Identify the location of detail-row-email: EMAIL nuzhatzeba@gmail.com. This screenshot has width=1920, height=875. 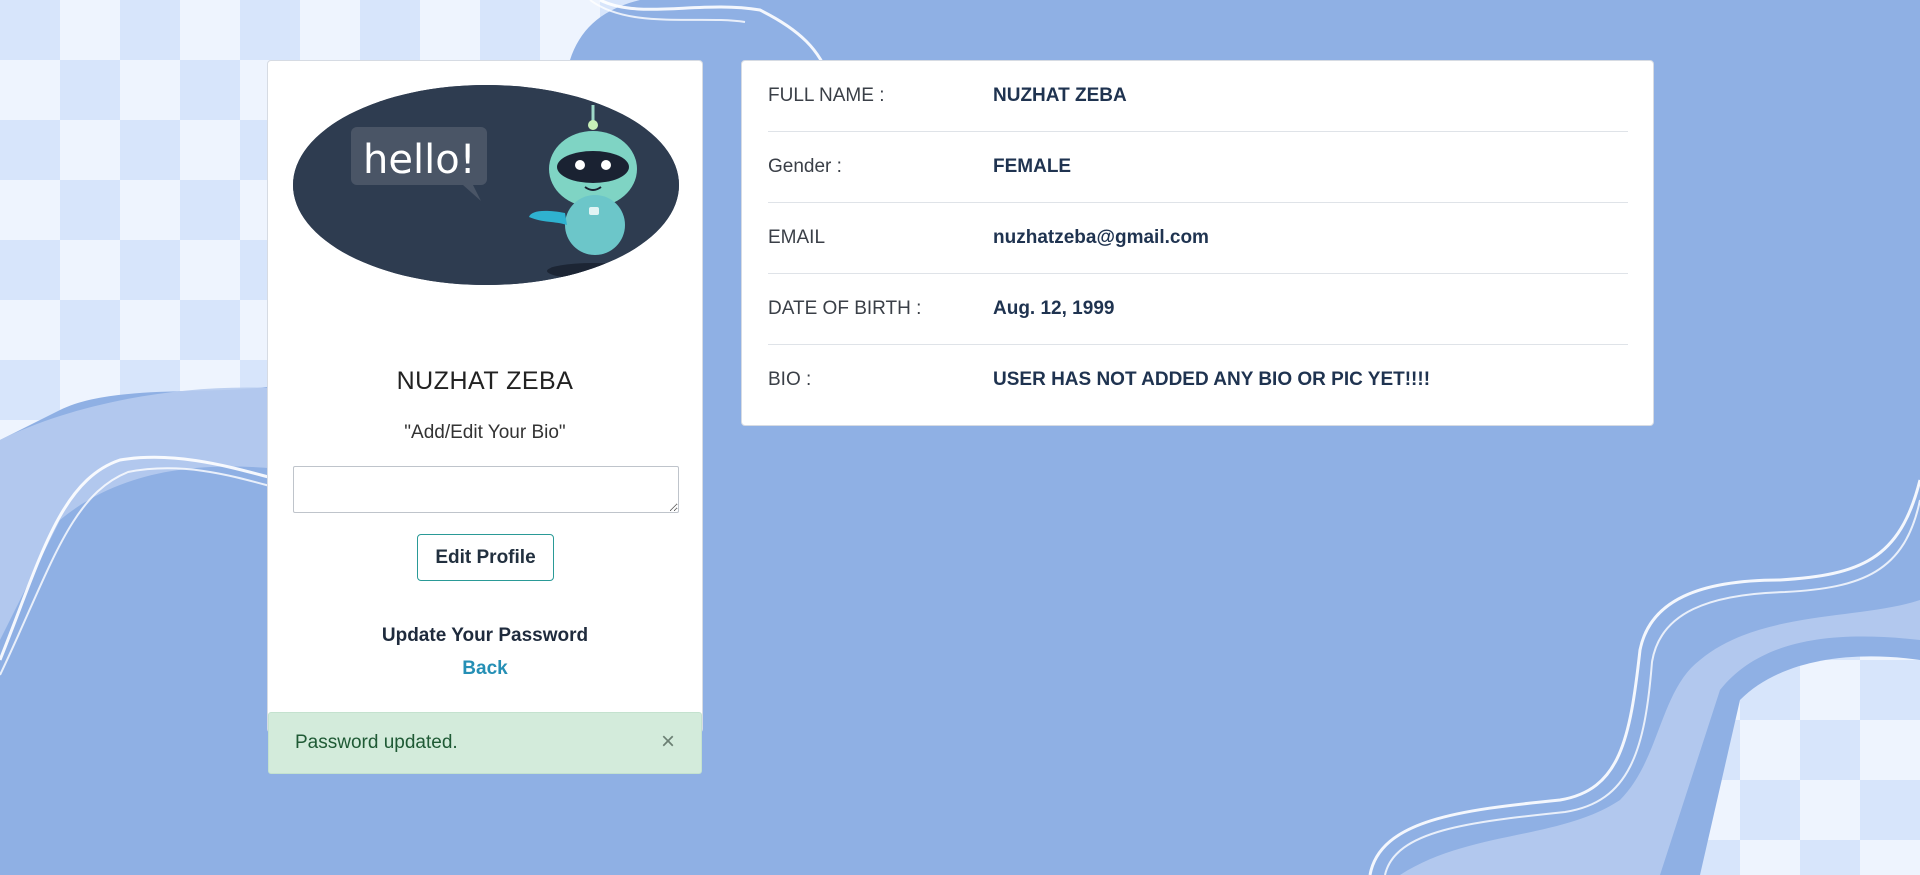
(1198, 238).